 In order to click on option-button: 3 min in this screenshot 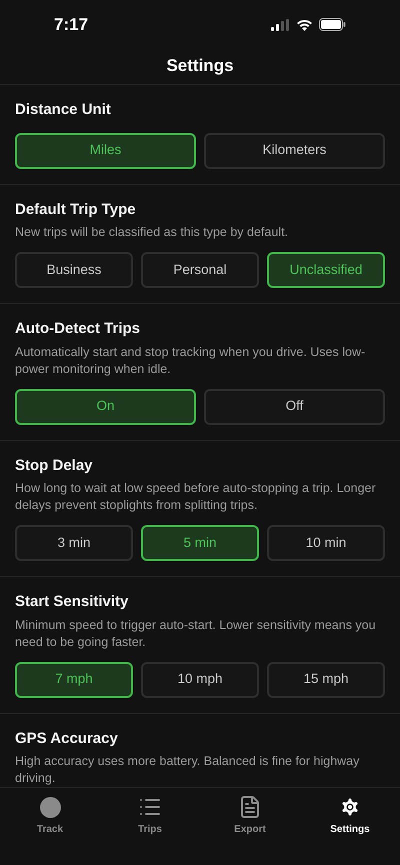, I will do `click(74, 543)`.